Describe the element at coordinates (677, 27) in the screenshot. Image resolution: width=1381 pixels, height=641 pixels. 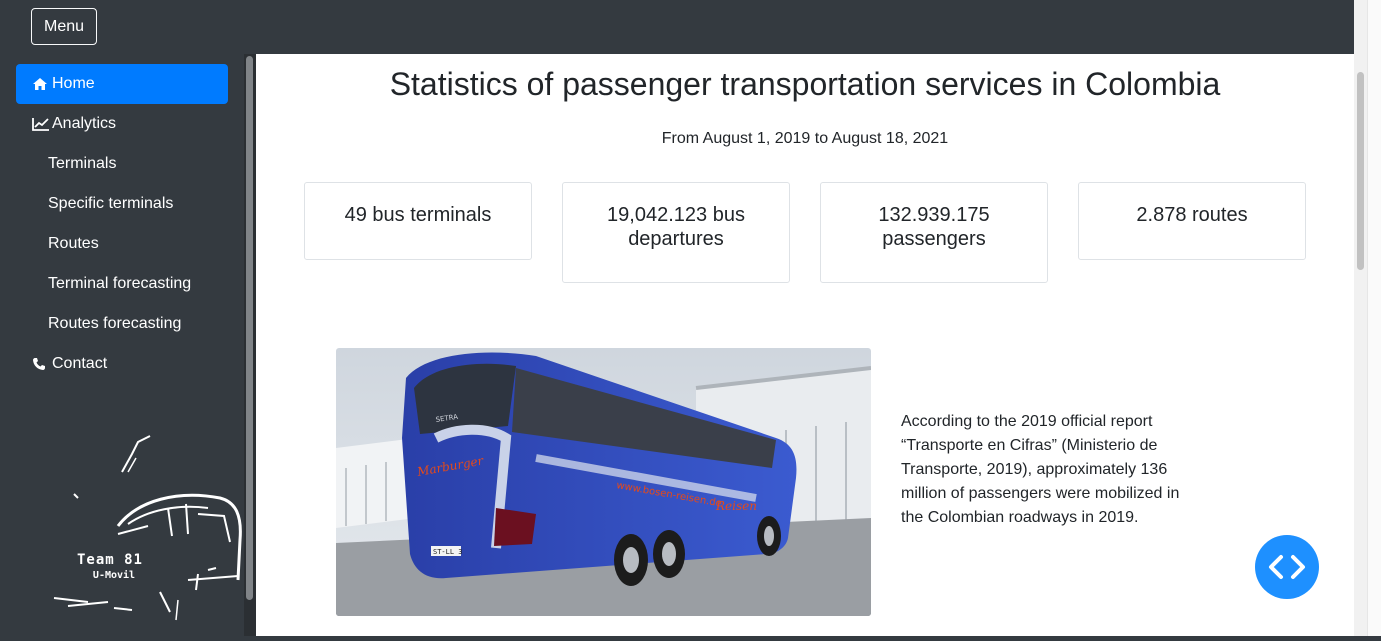
I see `top-navbar: Menu` at that location.